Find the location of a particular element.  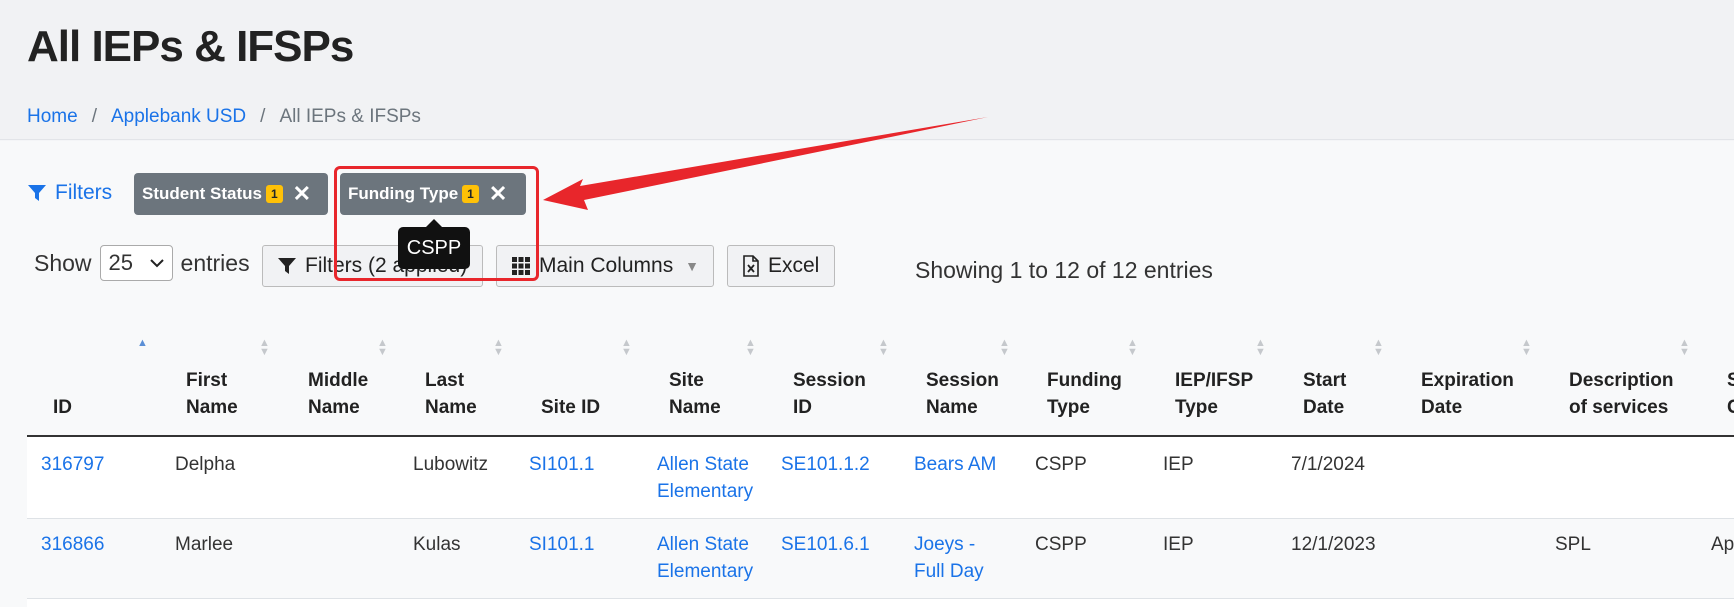

filters-label: Filters is located at coordinates (84, 192).